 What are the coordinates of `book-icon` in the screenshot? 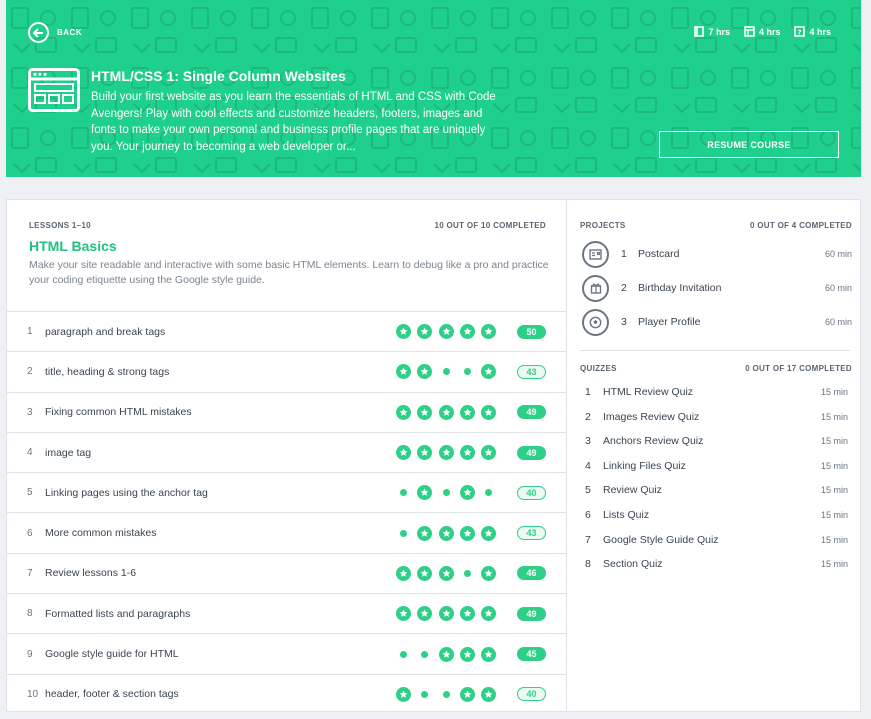 It's located at (699, 31).